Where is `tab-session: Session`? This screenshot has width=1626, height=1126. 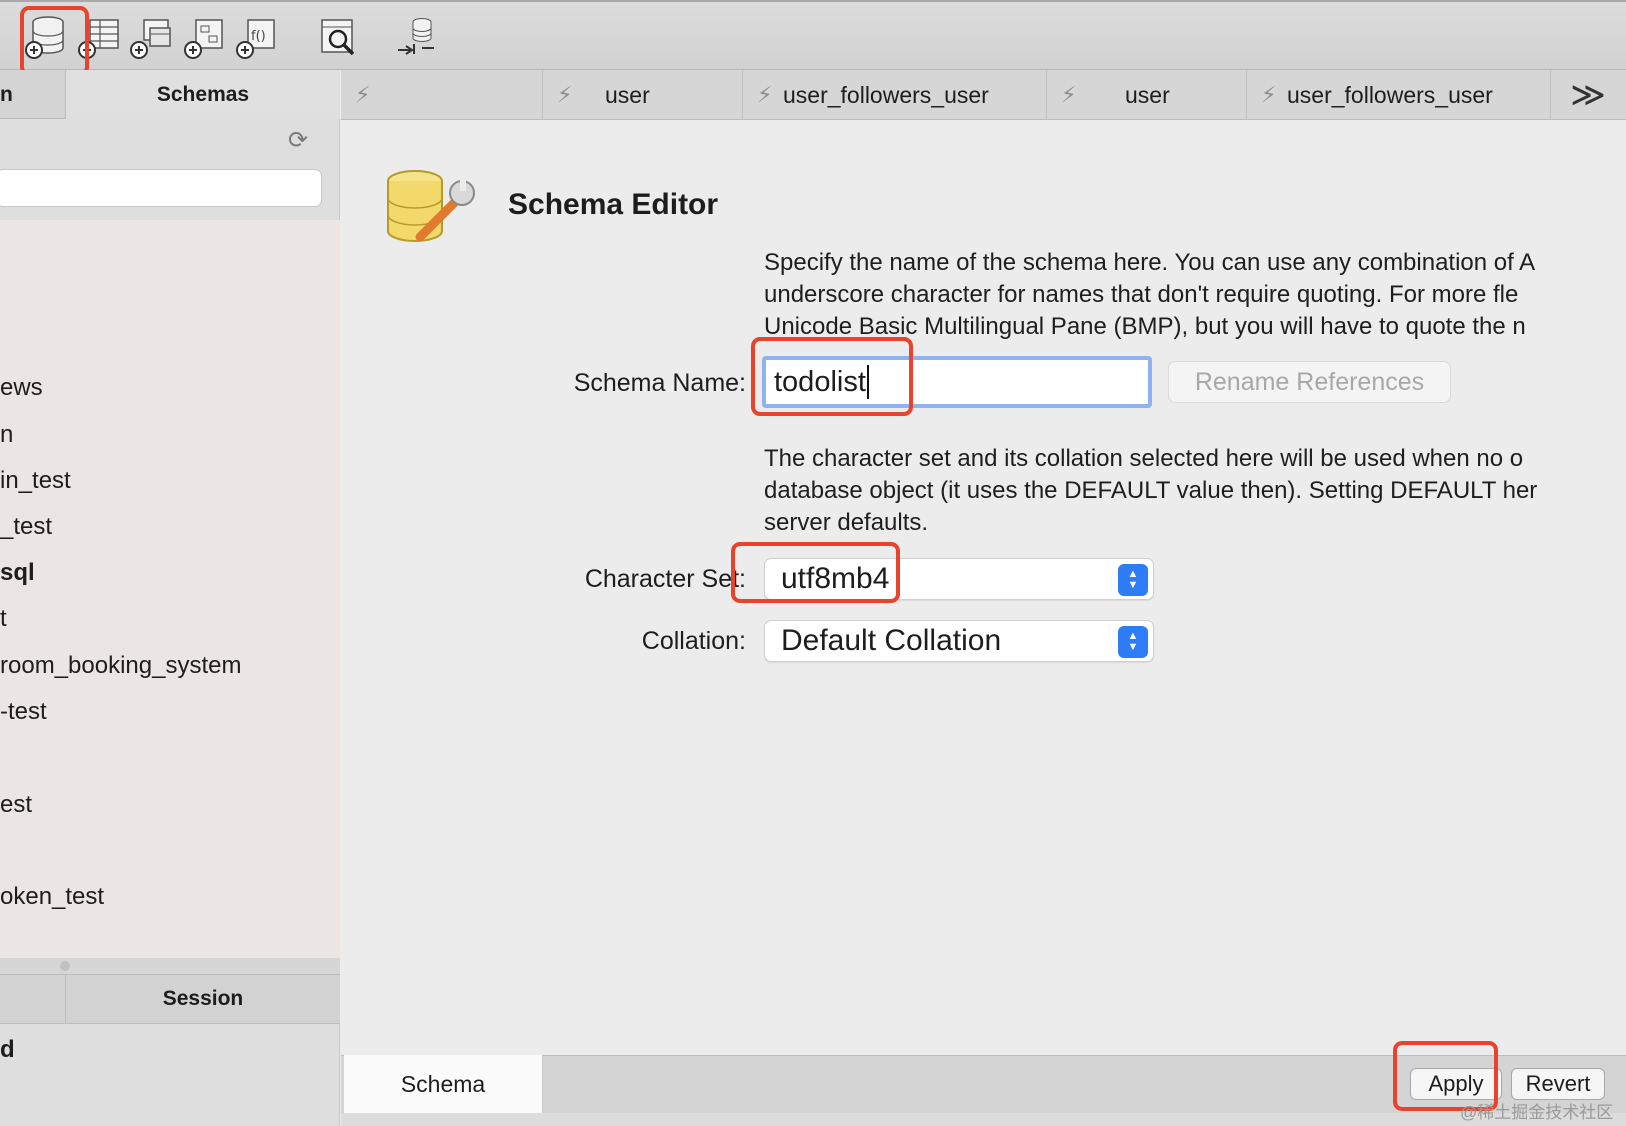 tab-session: Session is located at coordinates (203, 999).